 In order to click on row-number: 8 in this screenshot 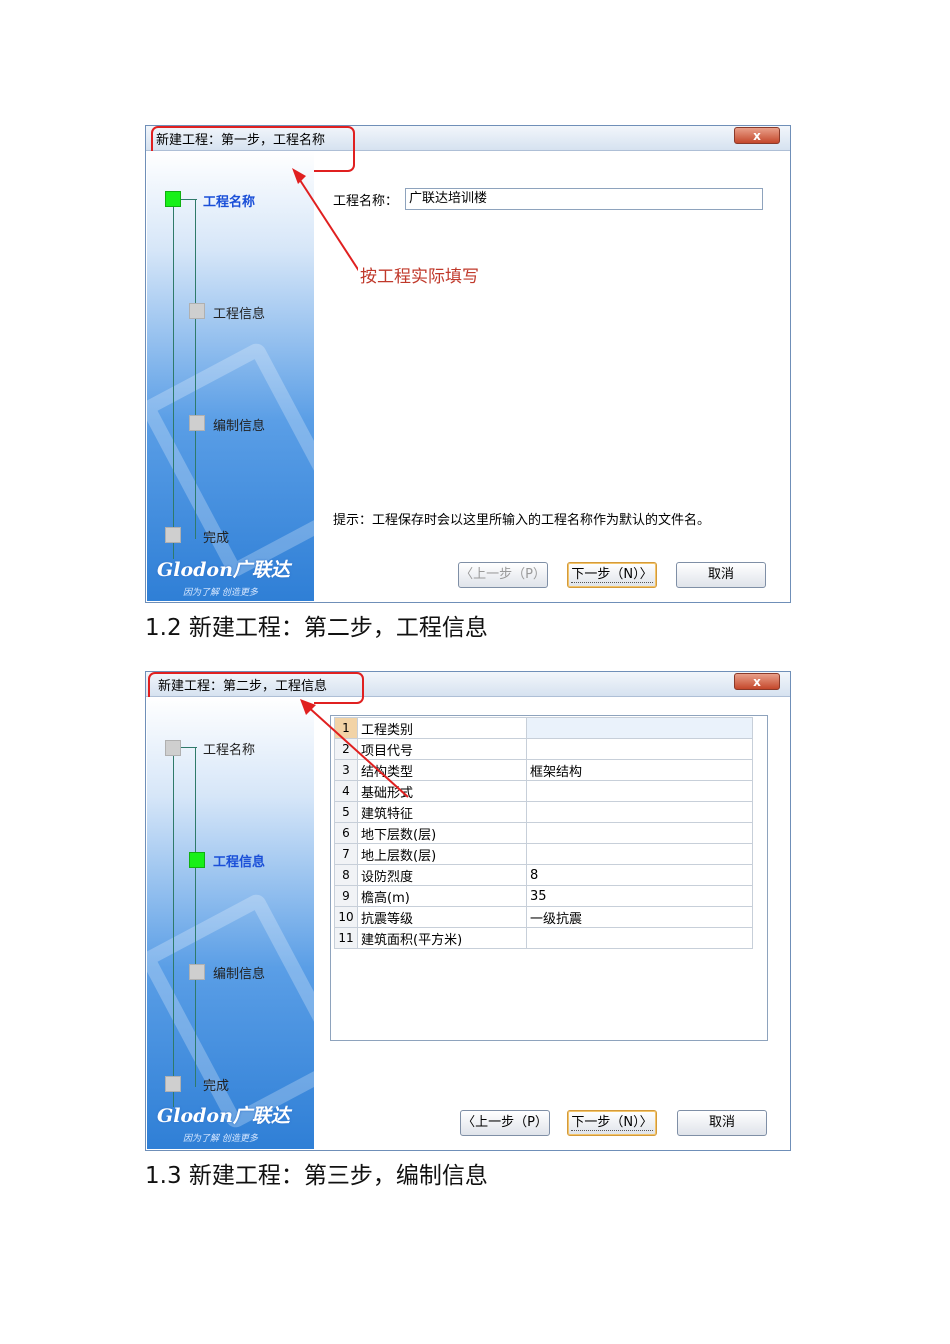, I will do `click(346, 875)`.